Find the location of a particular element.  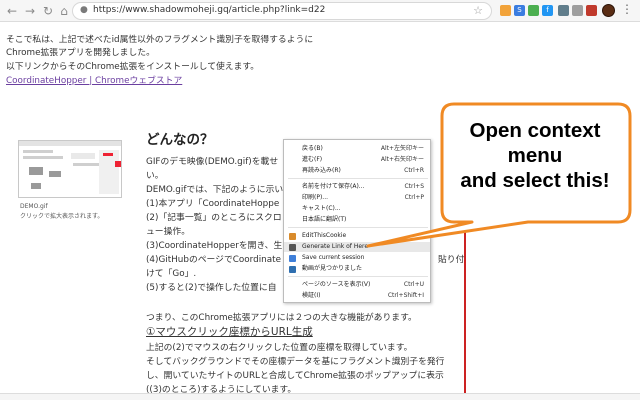

callout-text: Open context menu and select this! is located at coordinates (535, 155).